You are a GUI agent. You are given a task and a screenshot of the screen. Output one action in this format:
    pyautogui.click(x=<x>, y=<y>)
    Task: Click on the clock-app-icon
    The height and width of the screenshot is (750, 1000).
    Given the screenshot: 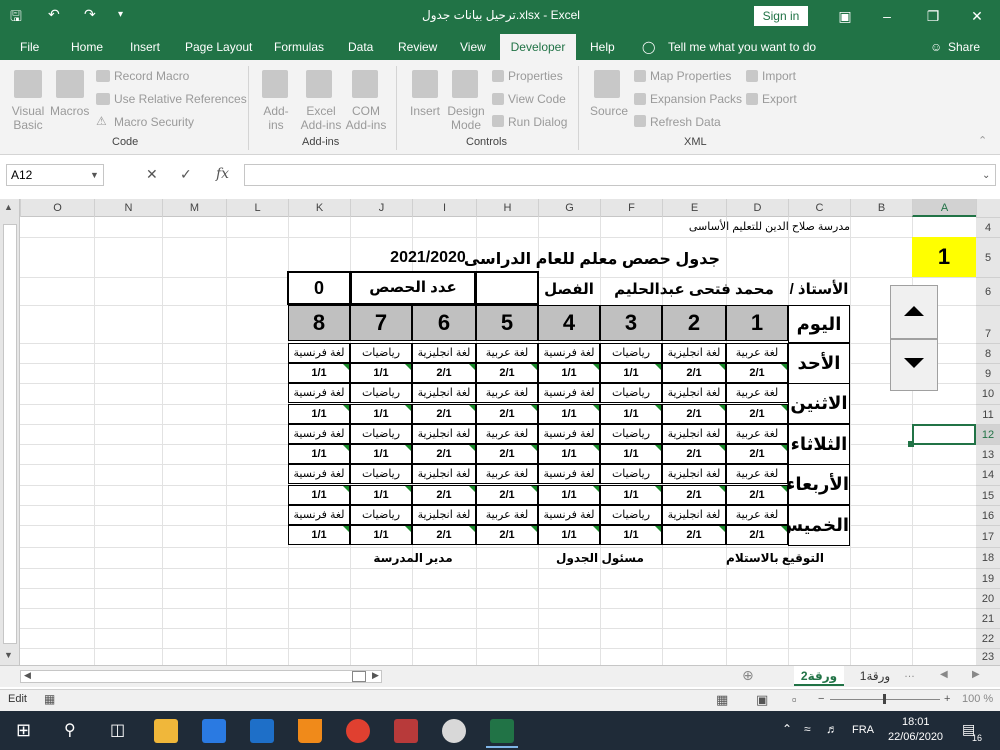 What is the action you would take?
    pyautogui.click(x=454, y=731)
    